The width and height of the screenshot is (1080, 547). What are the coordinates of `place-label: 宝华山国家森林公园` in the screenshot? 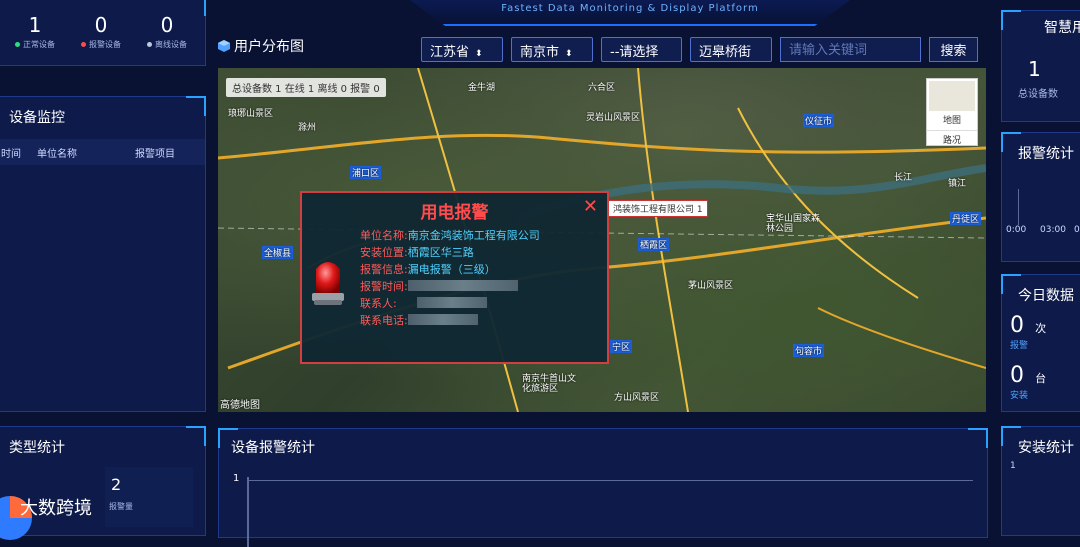 It's located at (793, 224).